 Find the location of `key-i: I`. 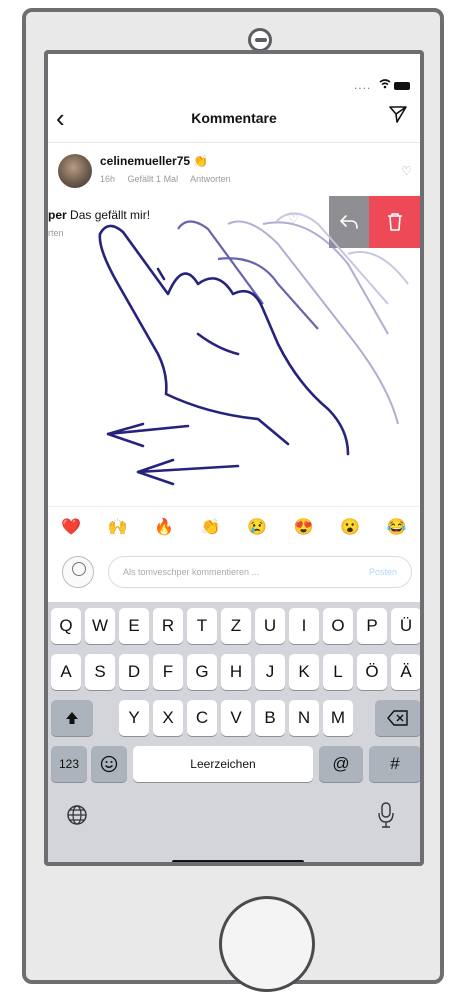

key-i: I is located at coordinates (304, 626).